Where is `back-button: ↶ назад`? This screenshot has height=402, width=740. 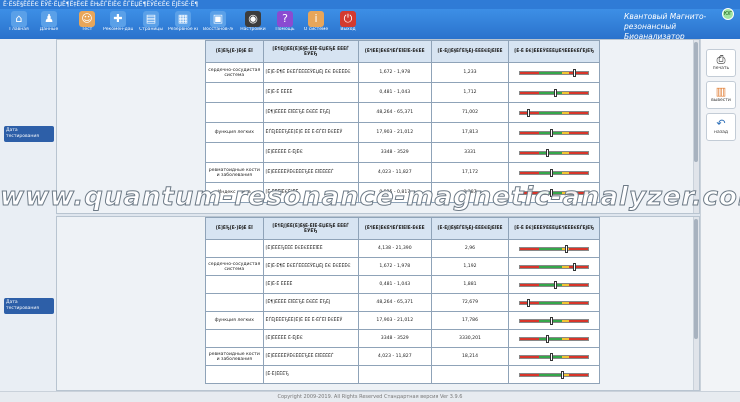 back-button: ↶ назад is located at coordinates (721, 127).